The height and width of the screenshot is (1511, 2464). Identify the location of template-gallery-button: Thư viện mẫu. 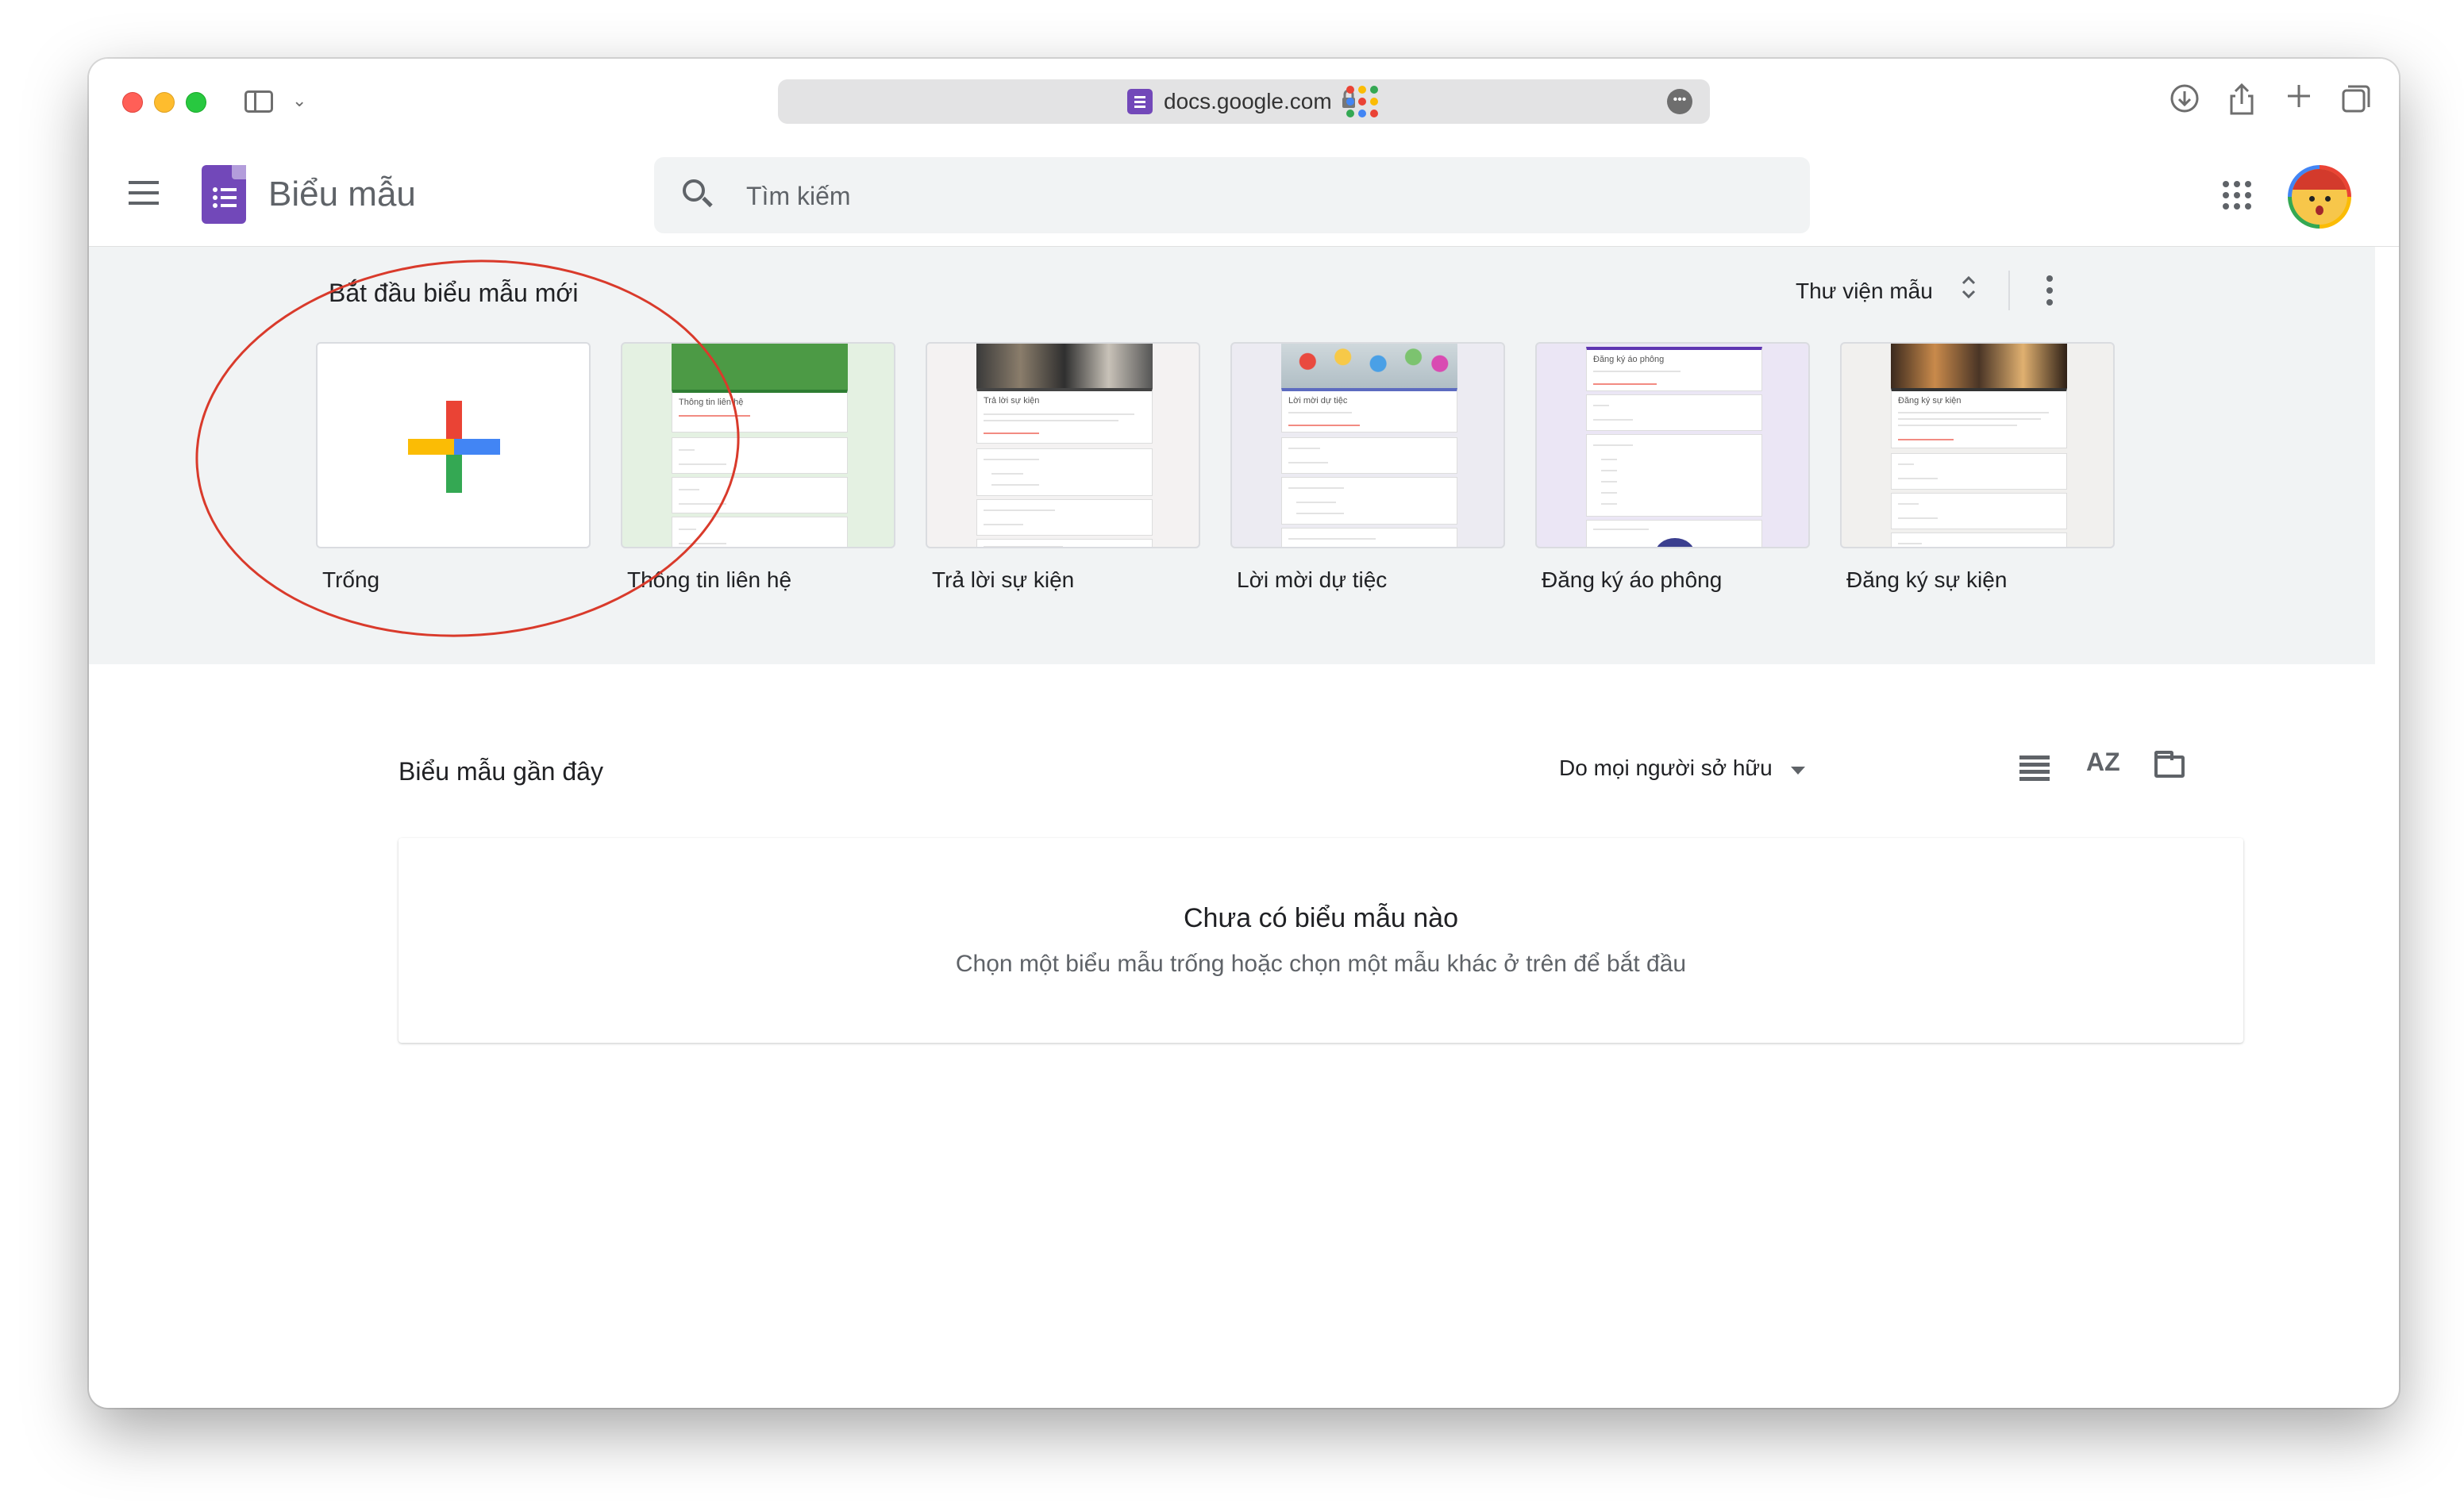
(1864, 291).